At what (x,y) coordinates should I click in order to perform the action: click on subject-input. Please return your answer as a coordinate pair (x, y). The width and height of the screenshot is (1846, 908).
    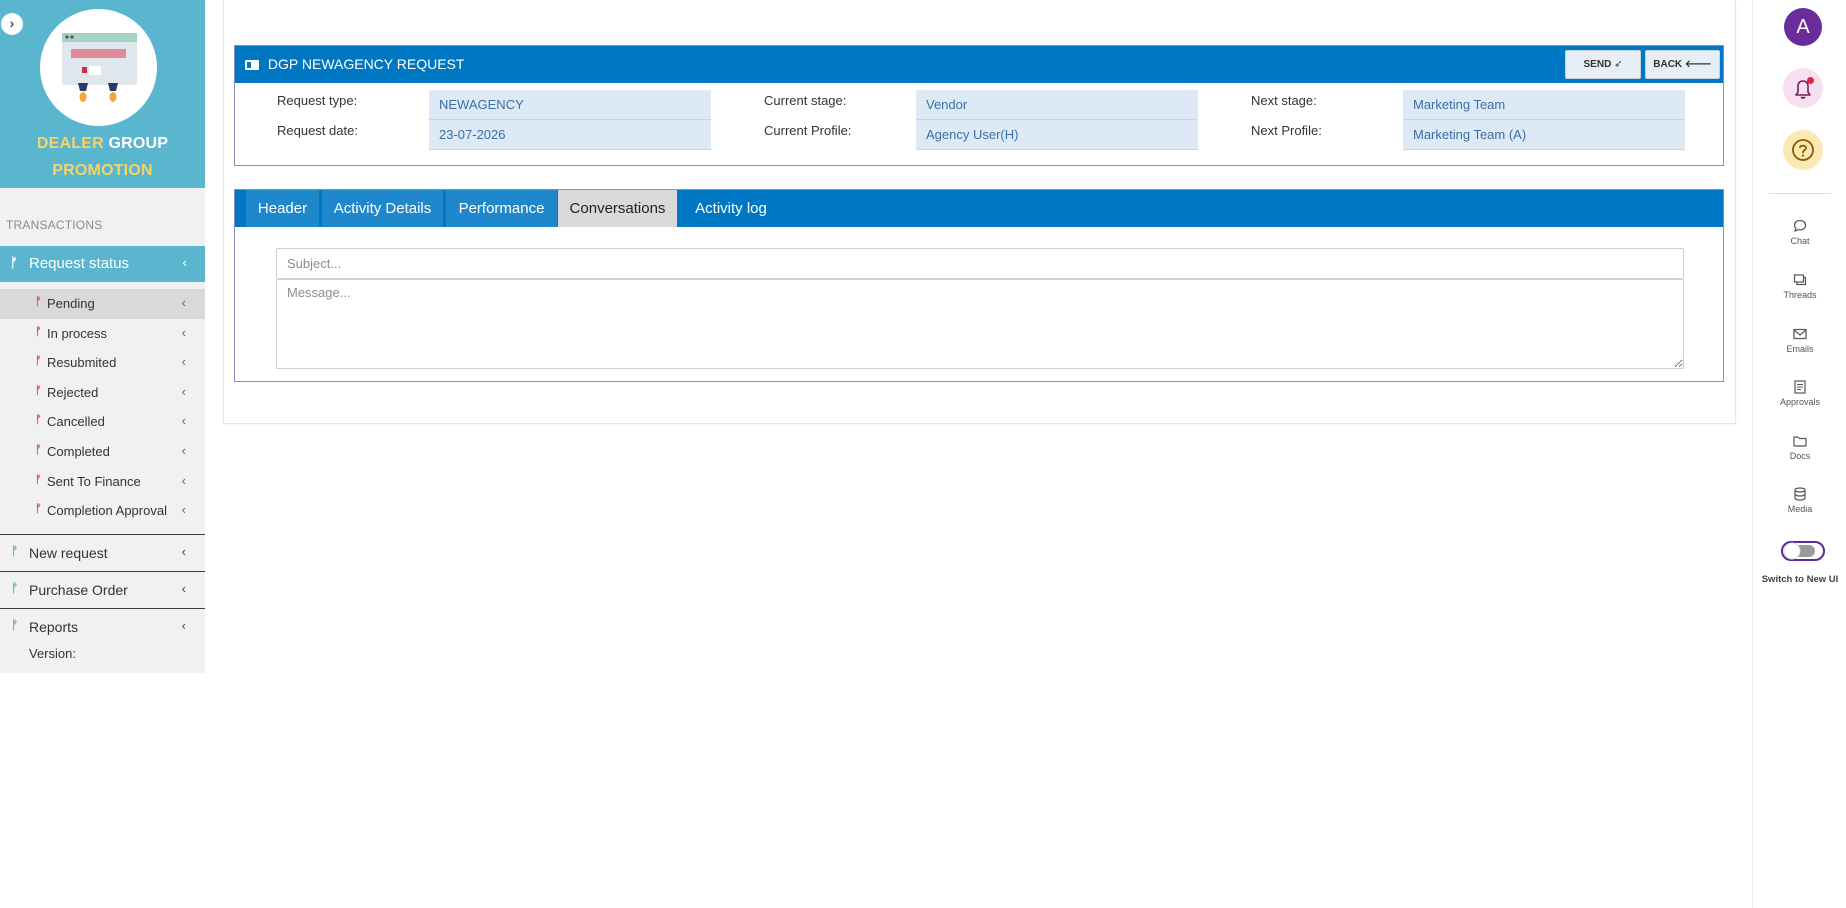
    Looking at the image, I should click on (980, 263).